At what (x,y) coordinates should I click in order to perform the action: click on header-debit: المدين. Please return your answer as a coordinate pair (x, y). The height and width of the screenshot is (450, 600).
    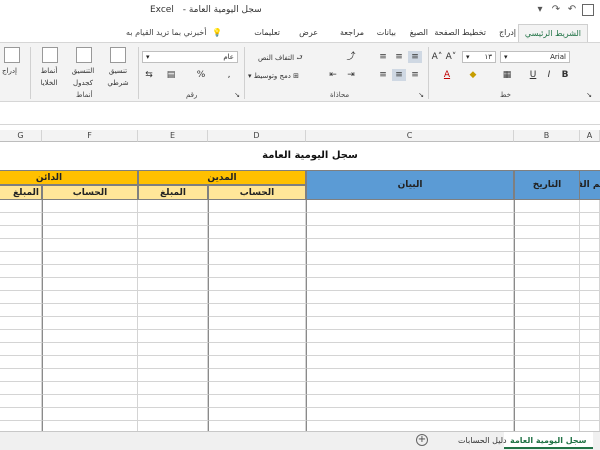
    Looking at the image, I should click on (222, 177).